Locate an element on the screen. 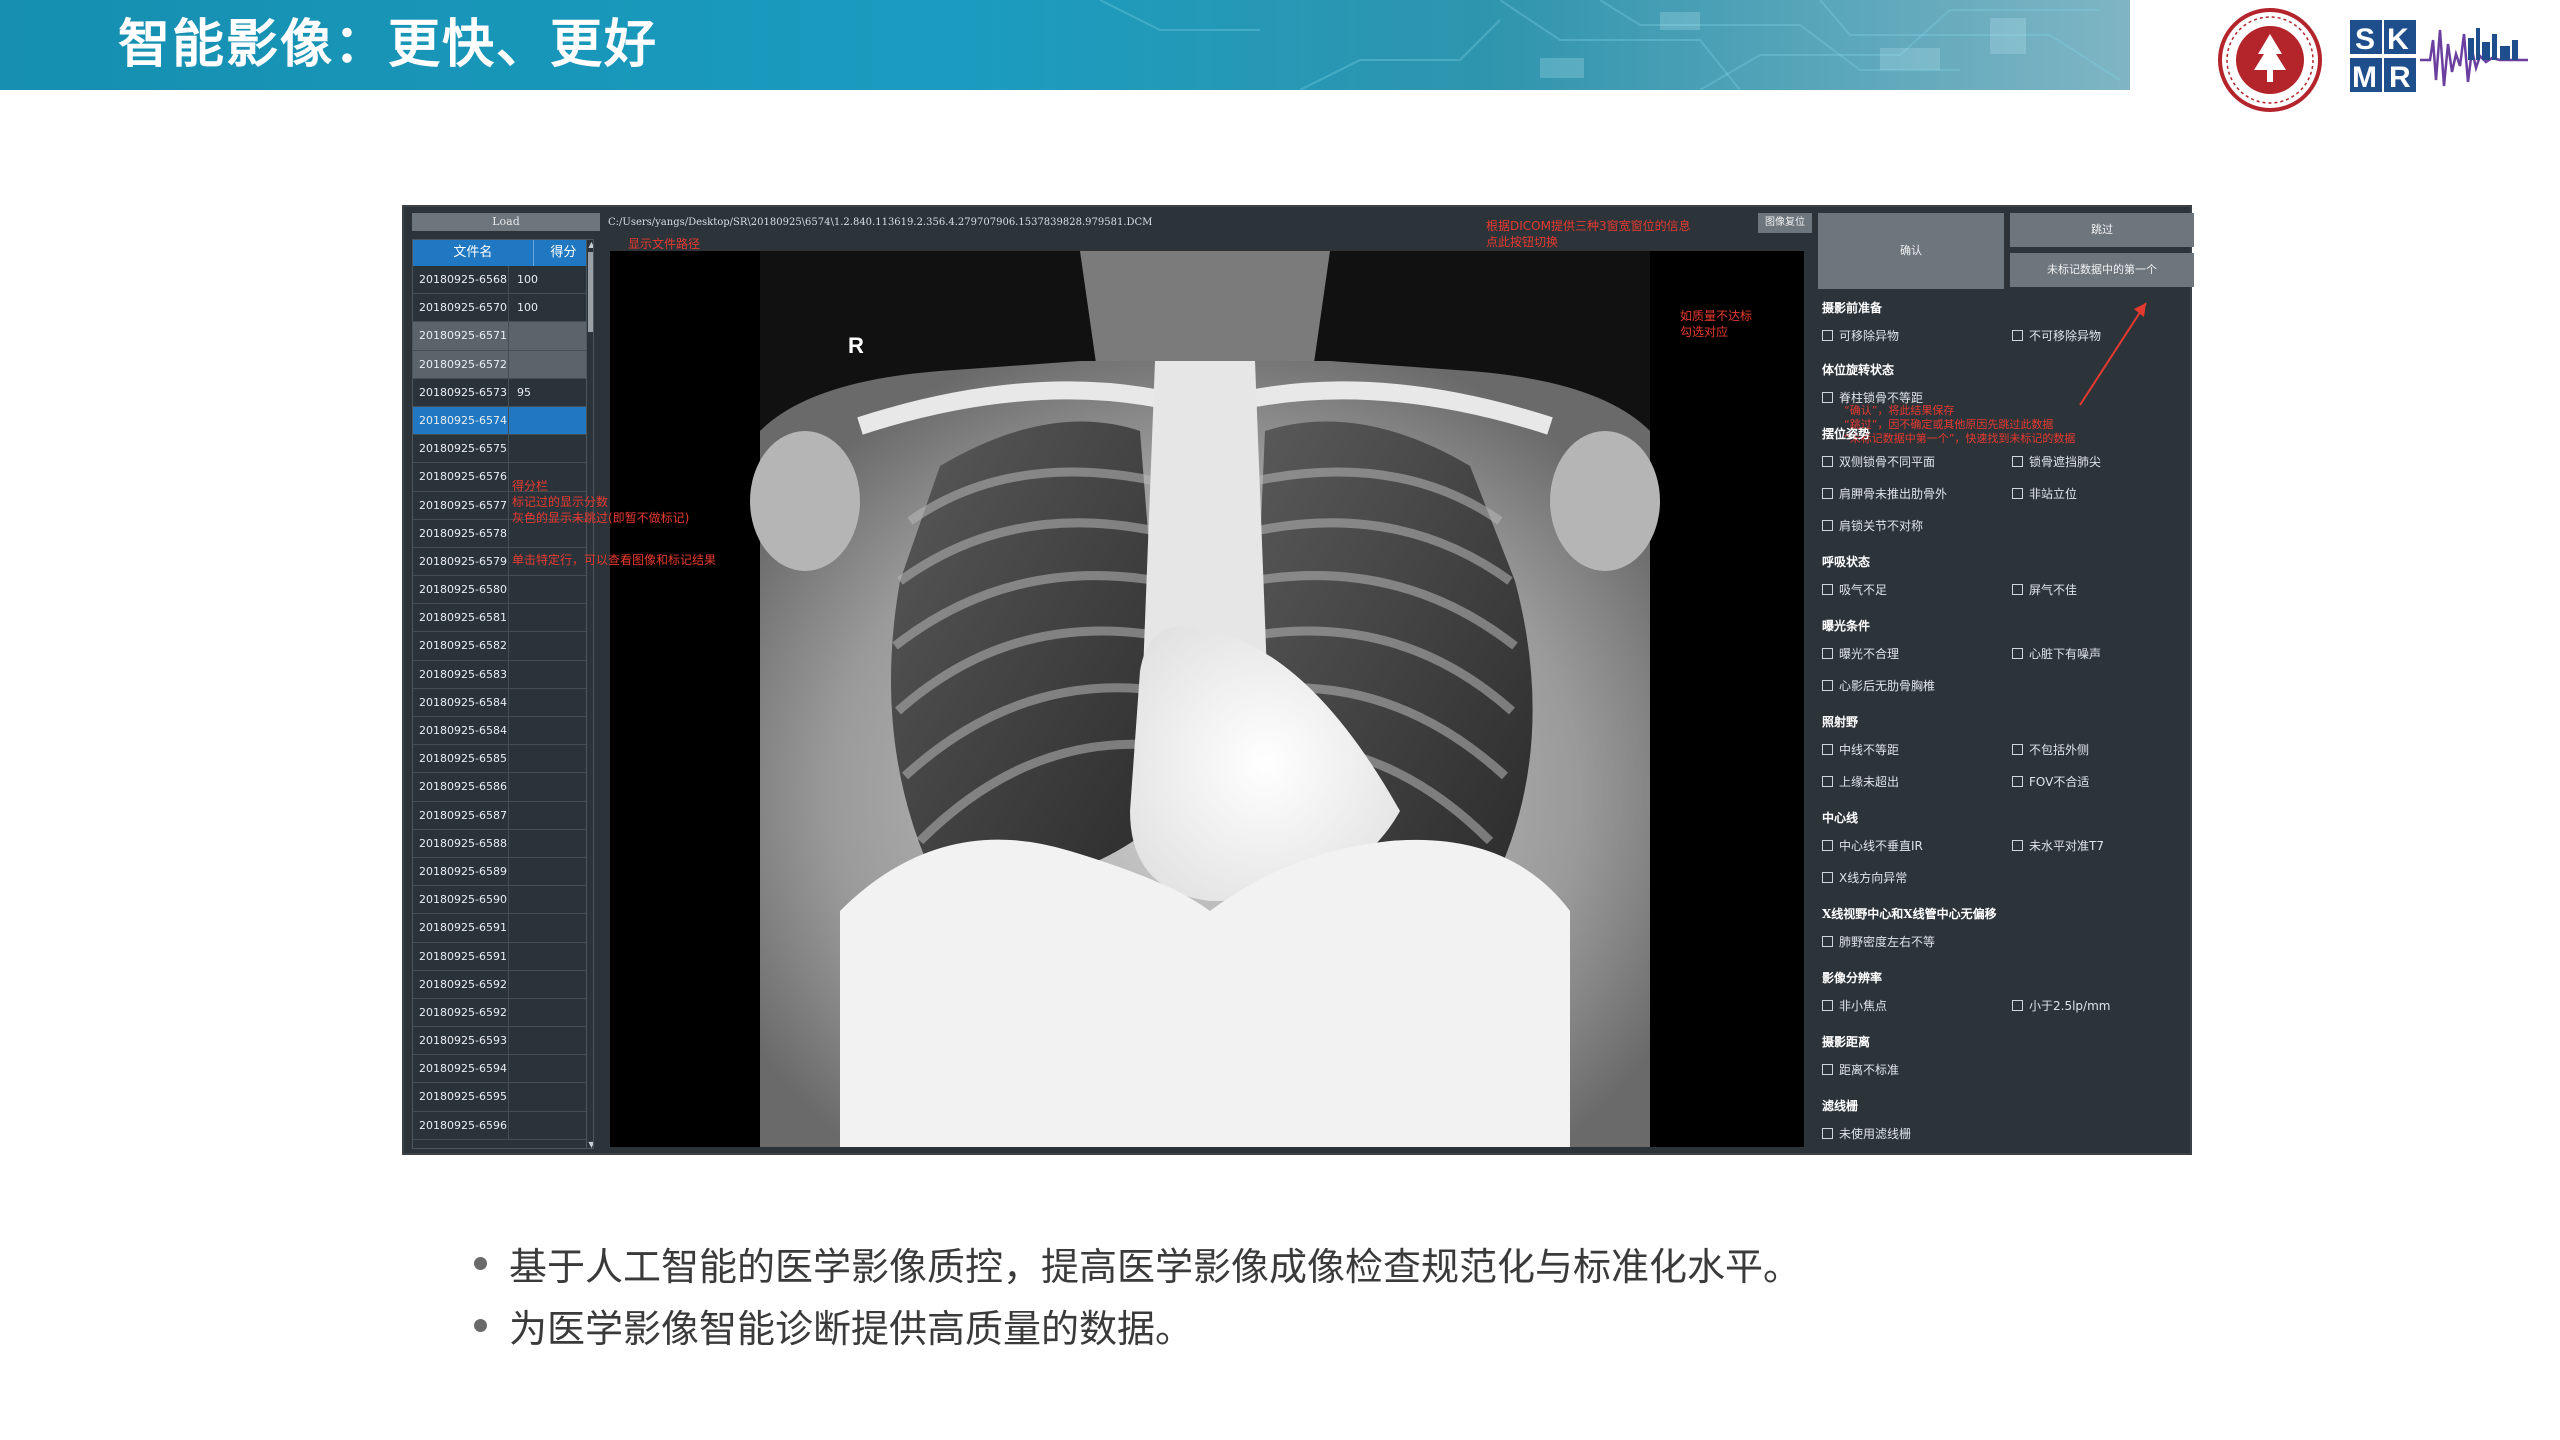 Image resolution: width=2560 pixels, height=1440 pixels. column-filename: 文件名 is located at coordinates (473, 253).